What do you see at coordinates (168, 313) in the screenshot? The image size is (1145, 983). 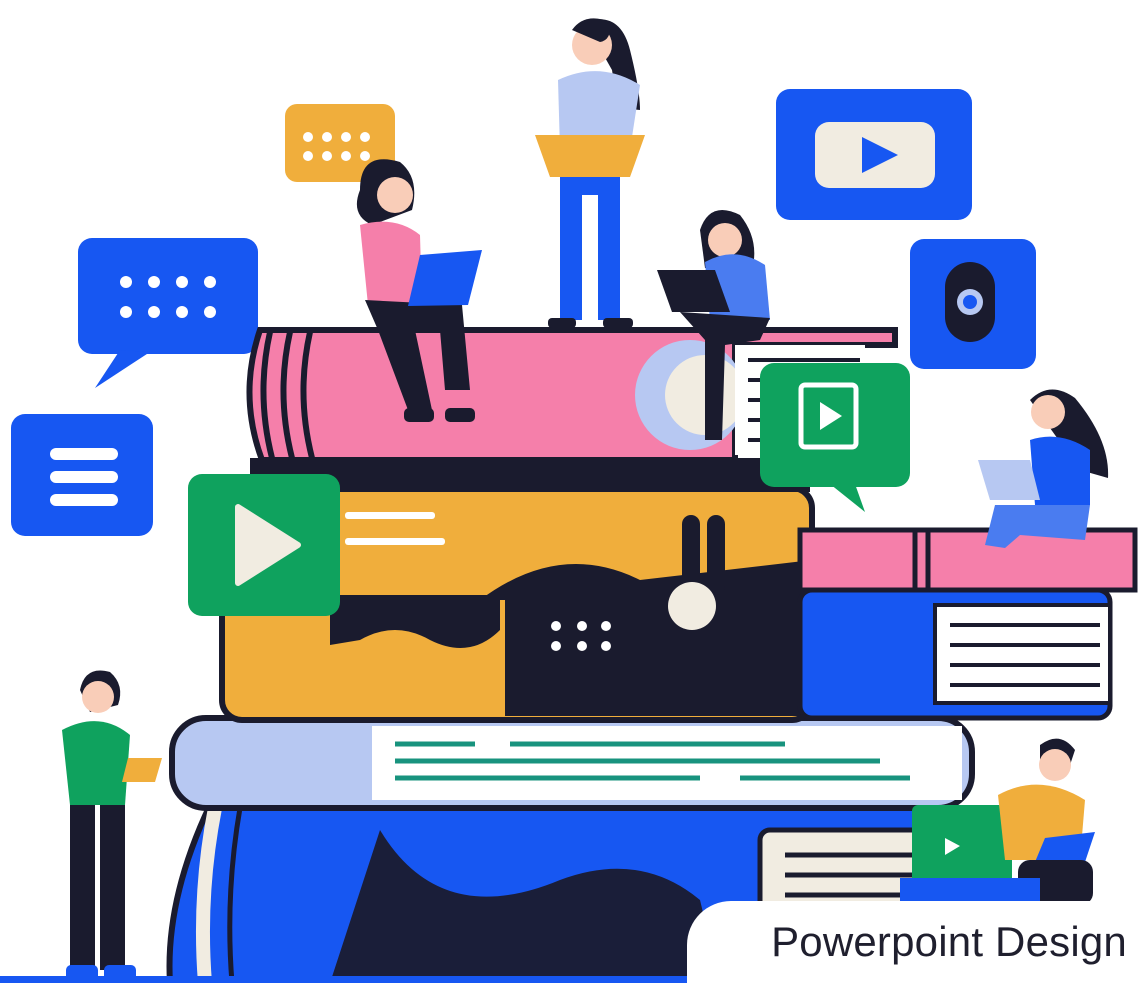 I see `blue-chat-bubble-dots-icon` at bounding box center [168, 313].